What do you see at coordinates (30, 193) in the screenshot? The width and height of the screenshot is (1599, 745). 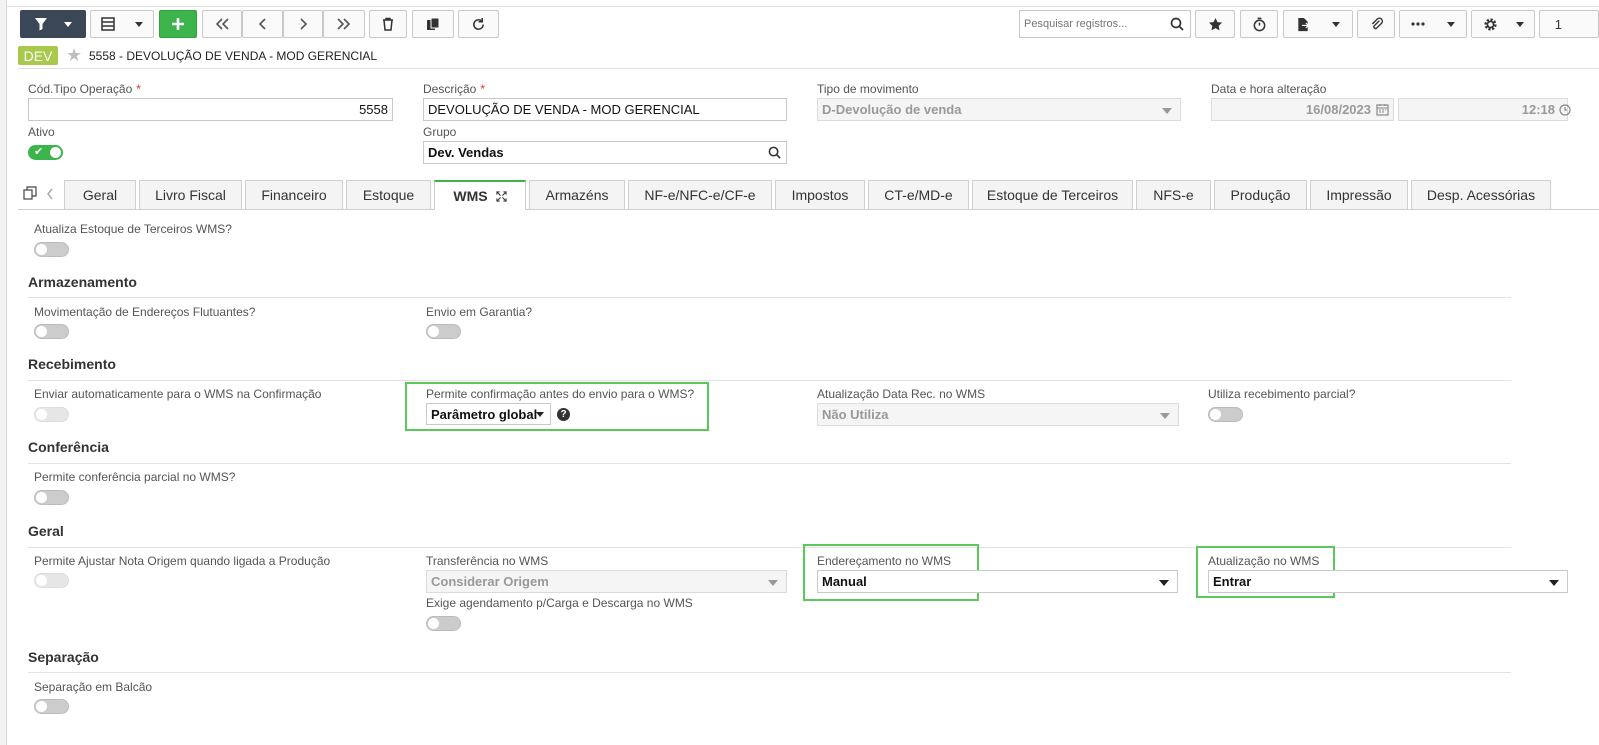 I see `copy-tabs-icon` at bounding box center [30, 193].